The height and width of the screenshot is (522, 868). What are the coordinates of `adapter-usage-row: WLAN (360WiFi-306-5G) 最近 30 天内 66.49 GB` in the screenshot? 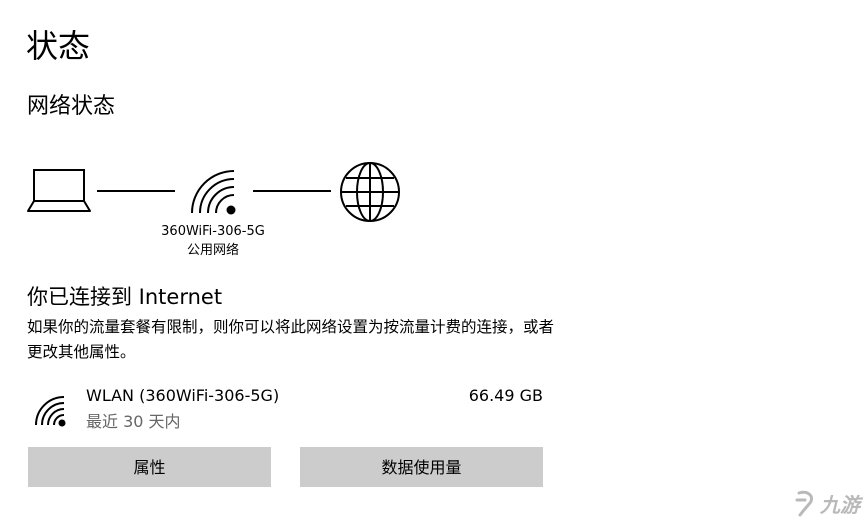 It's located at (288, 409).